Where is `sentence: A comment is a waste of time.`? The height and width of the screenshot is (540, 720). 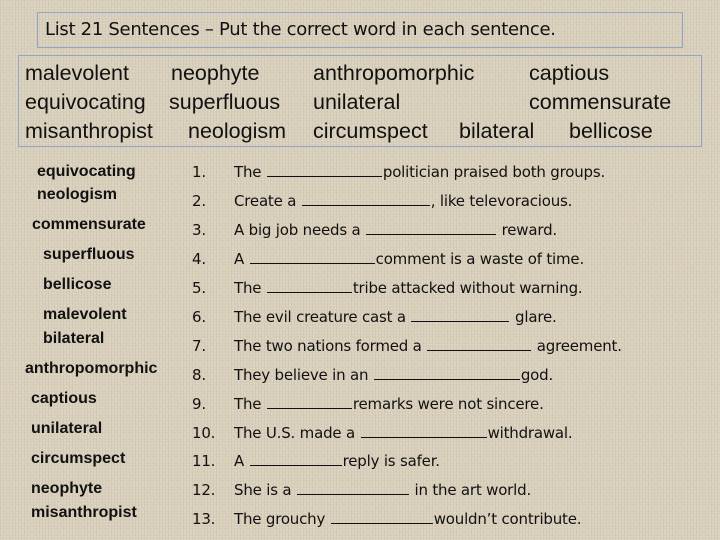 sentence: A comment is a waste of time. is located at coordinates (409, 259).